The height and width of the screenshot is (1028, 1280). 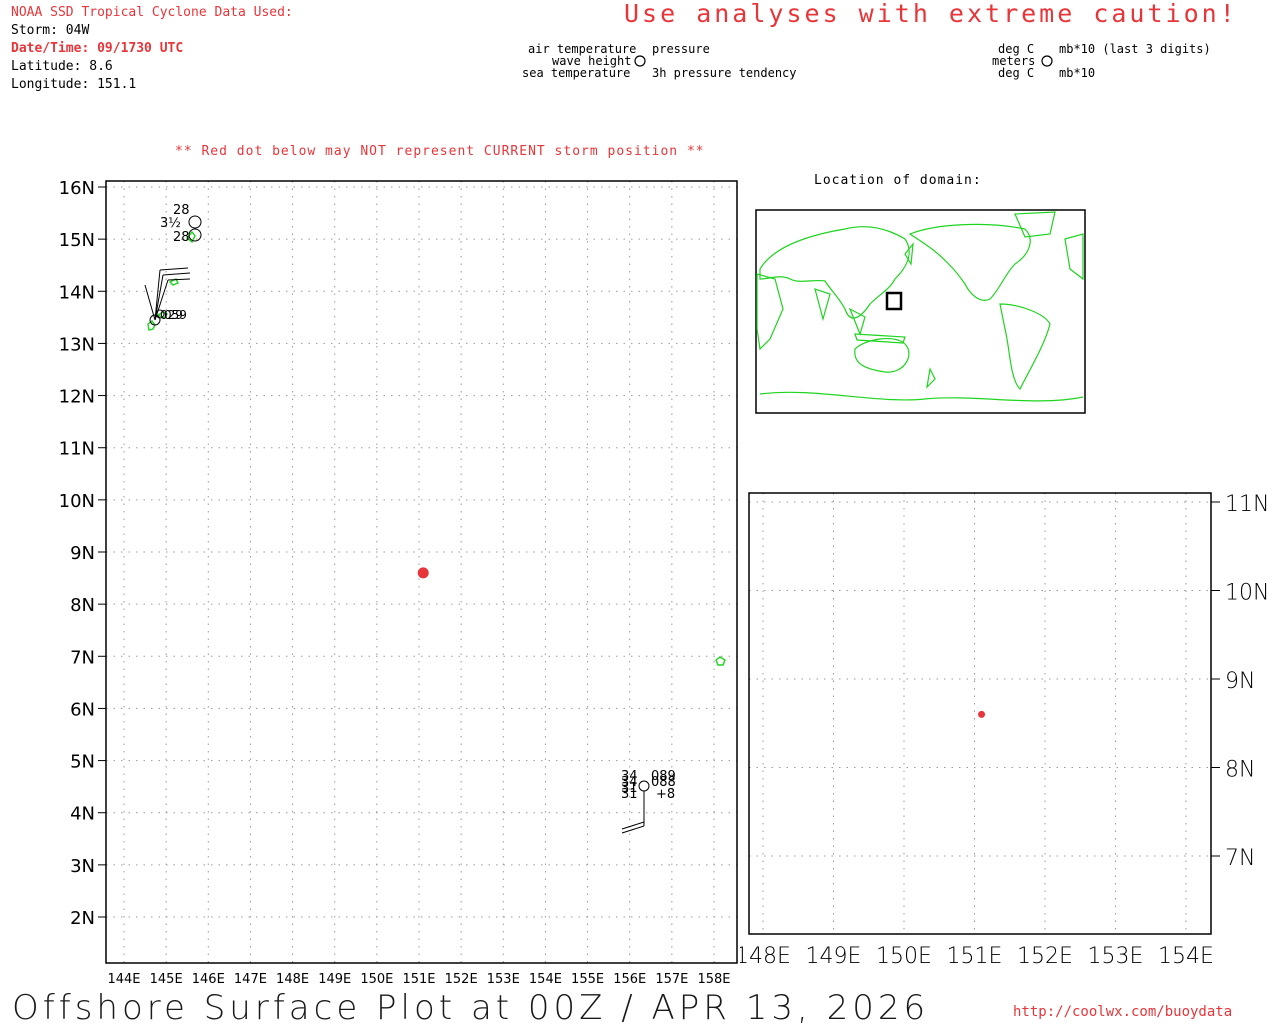 I want to click on zoom-map-lon-labels: 148E 149E 150E 151E 152E 153E 154E, so click(x=977, y=956).